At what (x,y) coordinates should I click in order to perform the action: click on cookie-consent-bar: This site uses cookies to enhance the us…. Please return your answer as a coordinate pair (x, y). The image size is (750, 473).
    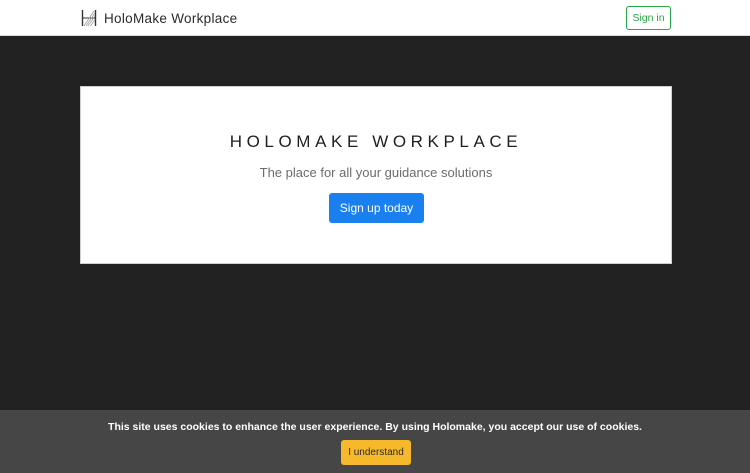
    Looking at the image, I should click on (375, 441).